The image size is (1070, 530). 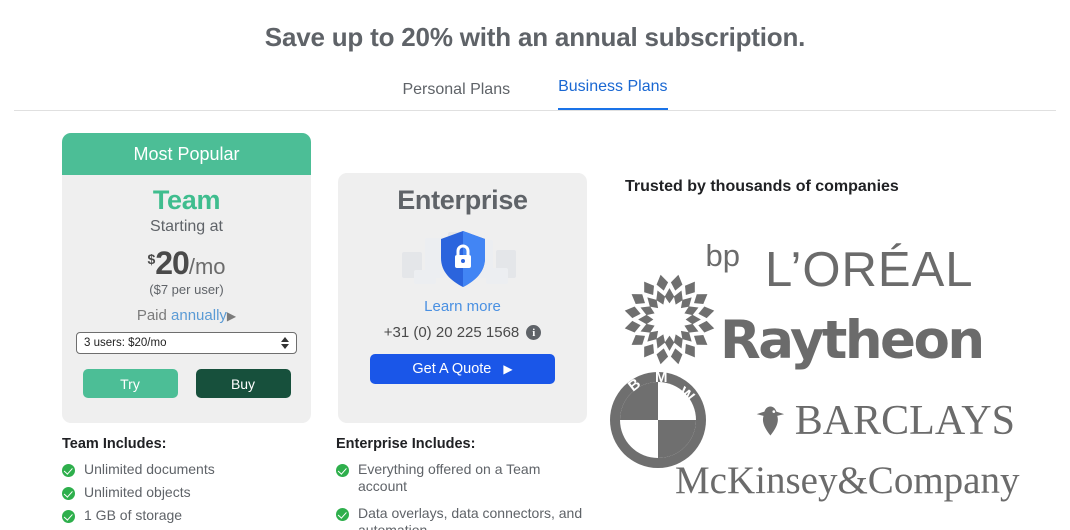 I want to click on team-billing-frequency: Paid annually▶, so click(x=186, y=315).